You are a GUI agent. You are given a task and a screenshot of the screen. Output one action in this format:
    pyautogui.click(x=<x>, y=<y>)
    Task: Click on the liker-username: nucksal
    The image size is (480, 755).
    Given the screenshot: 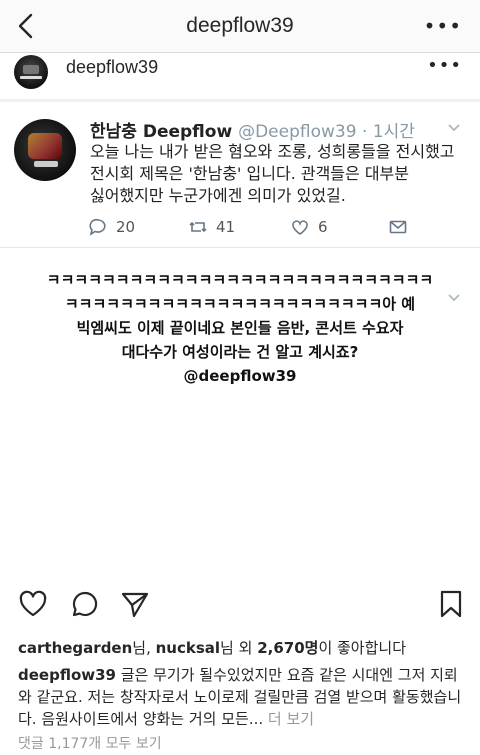 What is the action you would take?
    pyautogui.click(x=188, y=648)
    